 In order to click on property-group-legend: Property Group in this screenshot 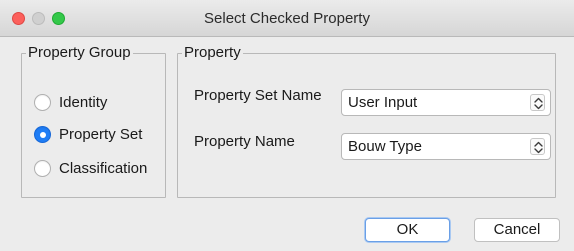, I will do `click(79, 52)`.